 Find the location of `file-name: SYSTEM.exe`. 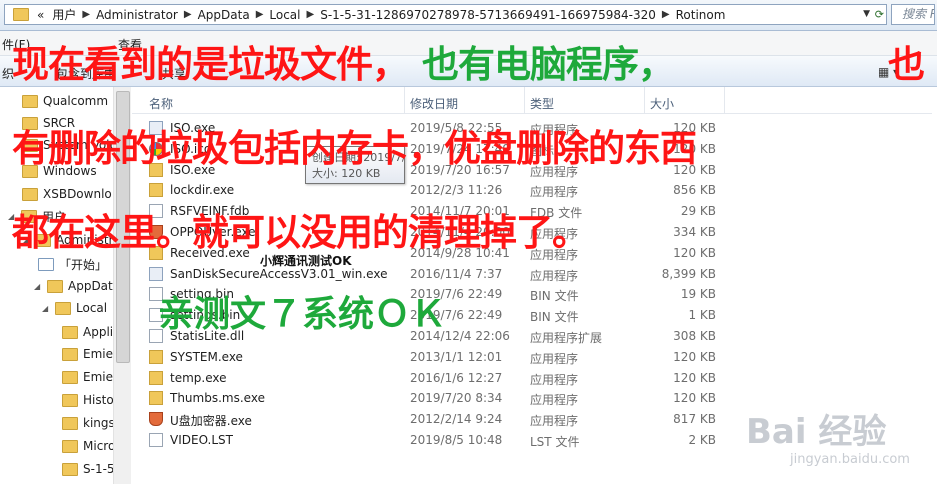

file-name: SYSTEM.exe is located at coordinates (206, 356).